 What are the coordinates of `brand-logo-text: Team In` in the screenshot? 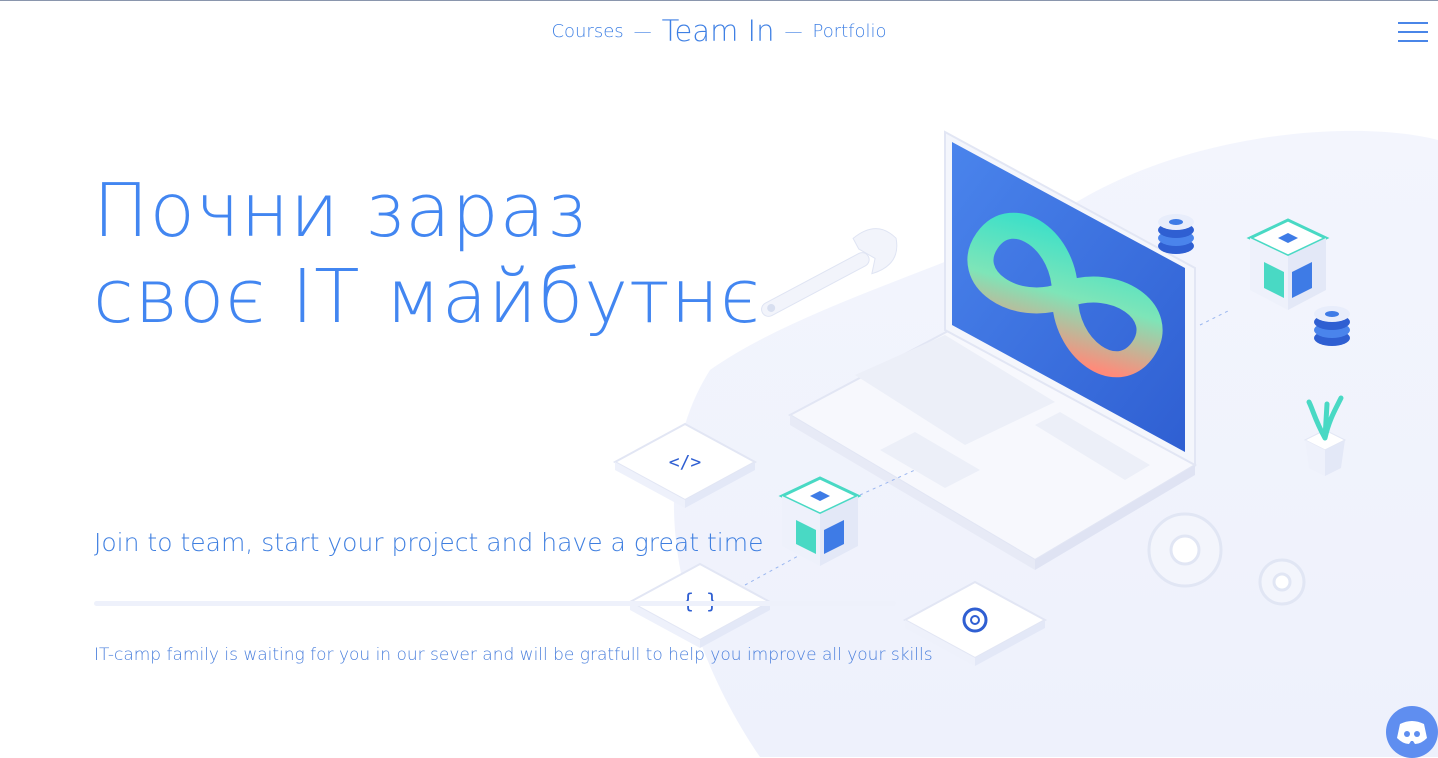 It's located at (718, 31).